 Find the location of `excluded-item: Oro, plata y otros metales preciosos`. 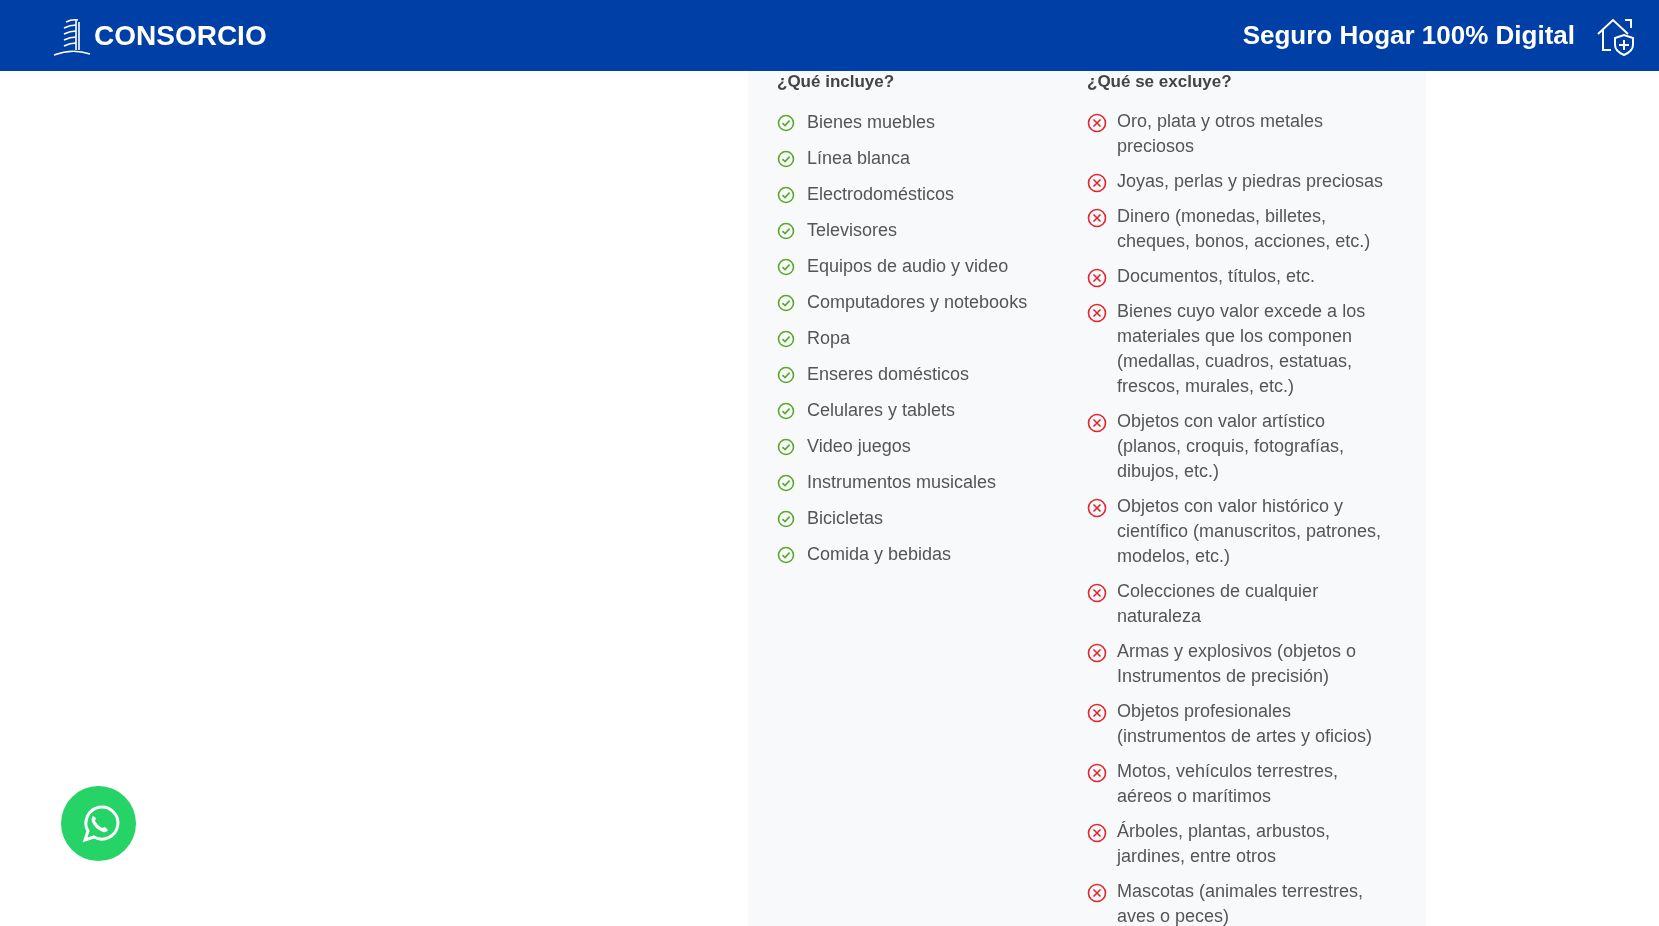

excluded-item: Oro, plata y otros metales preciosos is located at coordinates (1221, 134).